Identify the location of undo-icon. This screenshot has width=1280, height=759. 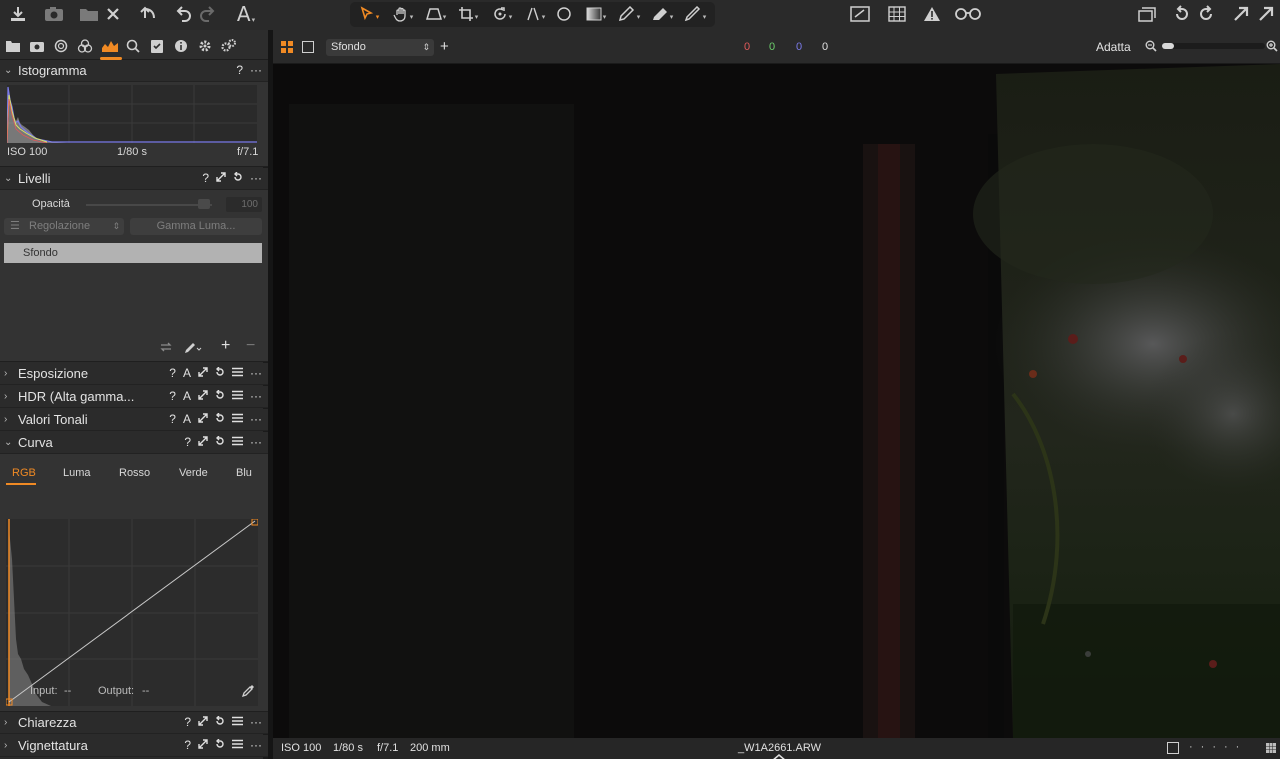
(183, 14).